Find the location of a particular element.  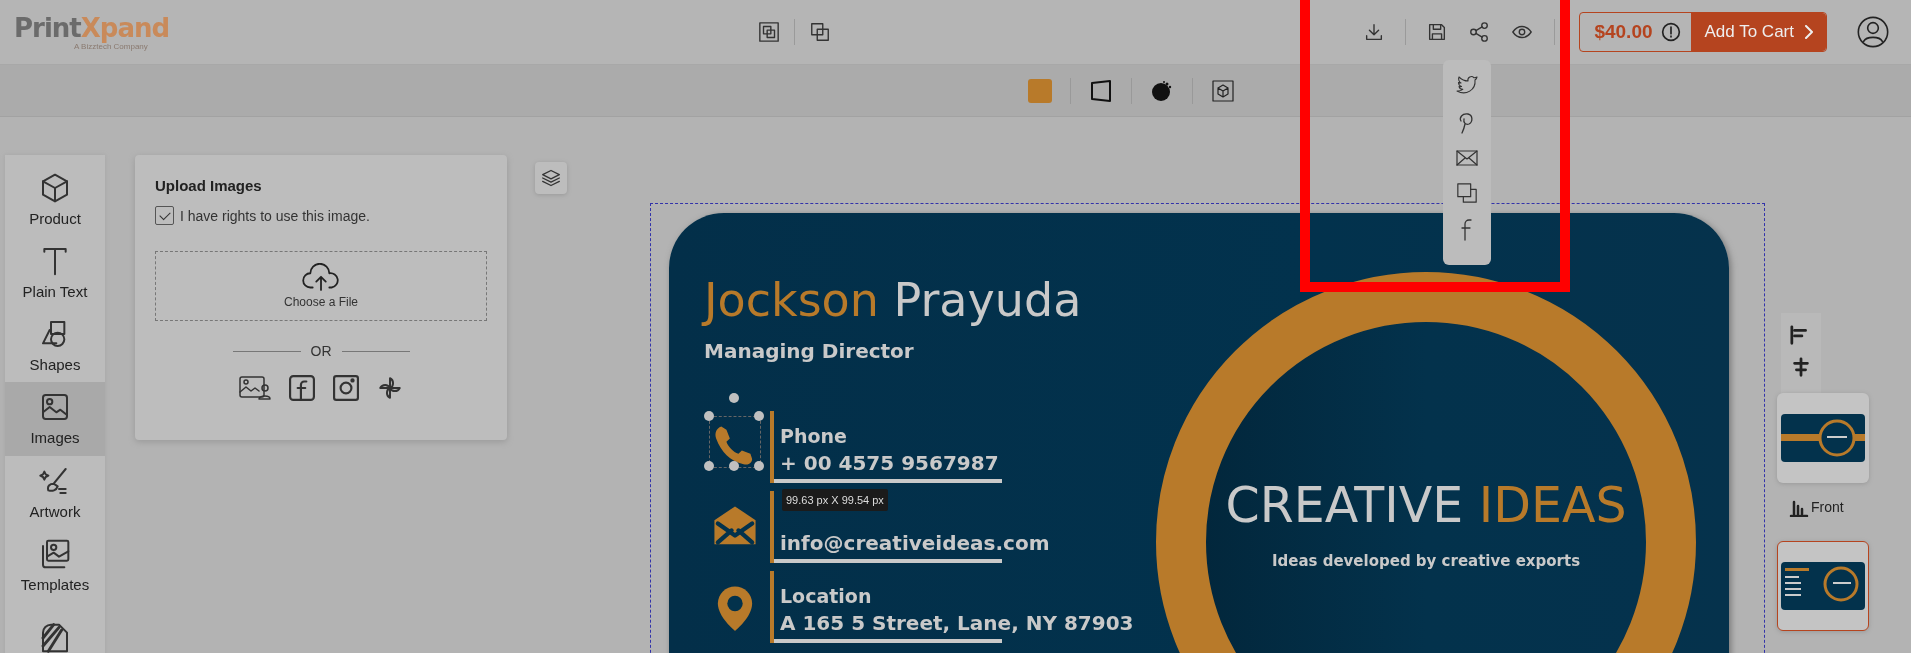

panel-title: Upload Images is located at coordinates (209, 185).